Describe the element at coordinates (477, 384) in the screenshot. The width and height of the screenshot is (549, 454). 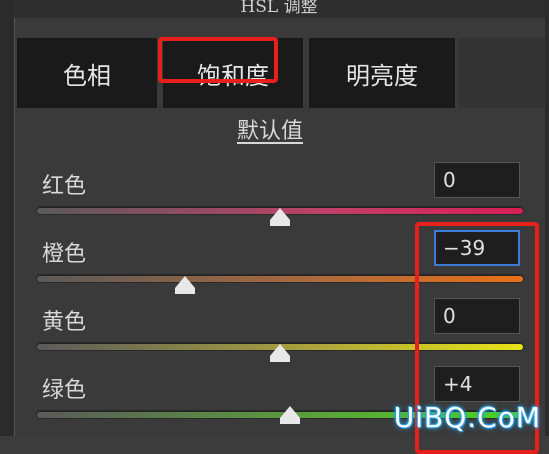
I see `green-value-field: +4` at that location.